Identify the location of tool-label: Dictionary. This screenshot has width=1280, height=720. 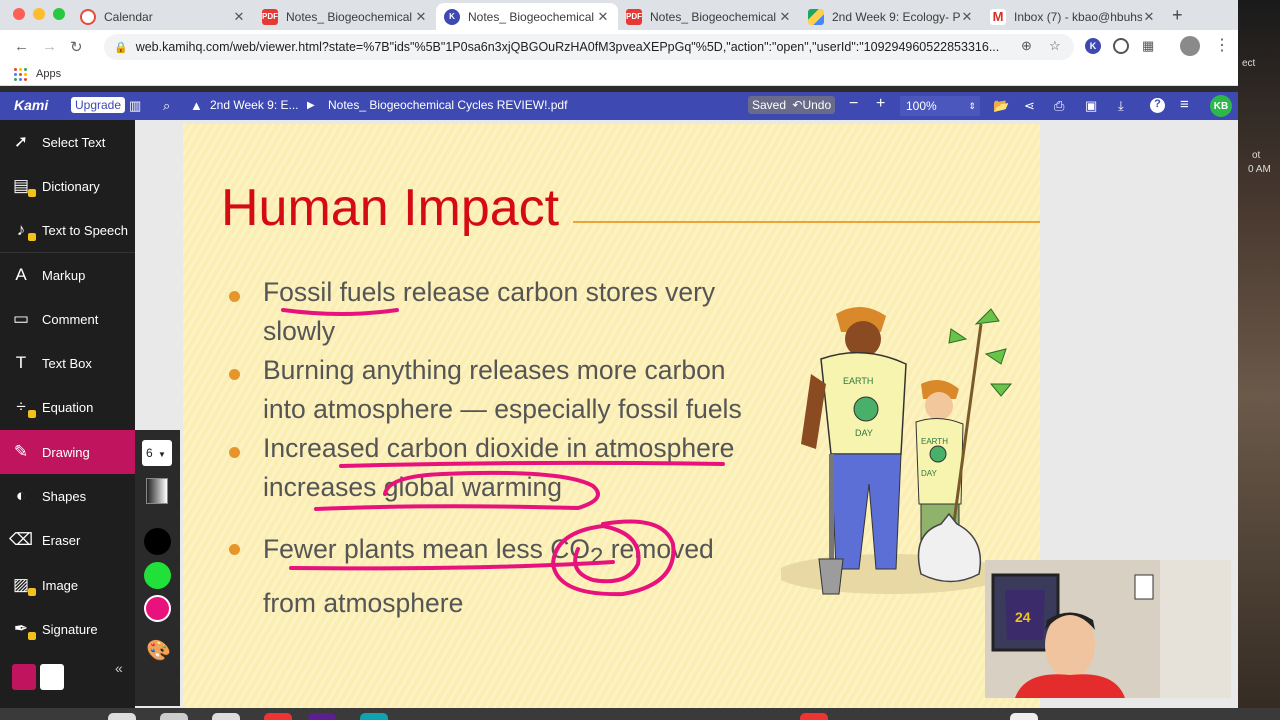
(71, 186).